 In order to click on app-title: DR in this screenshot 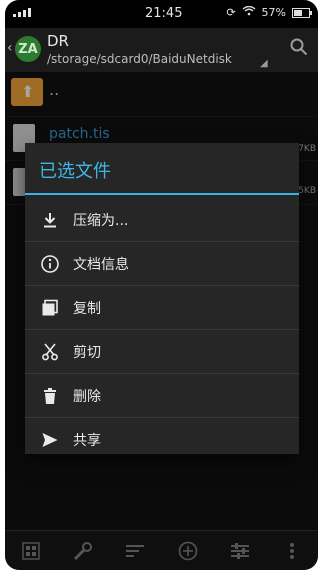, I will do `click(58, 41)`.